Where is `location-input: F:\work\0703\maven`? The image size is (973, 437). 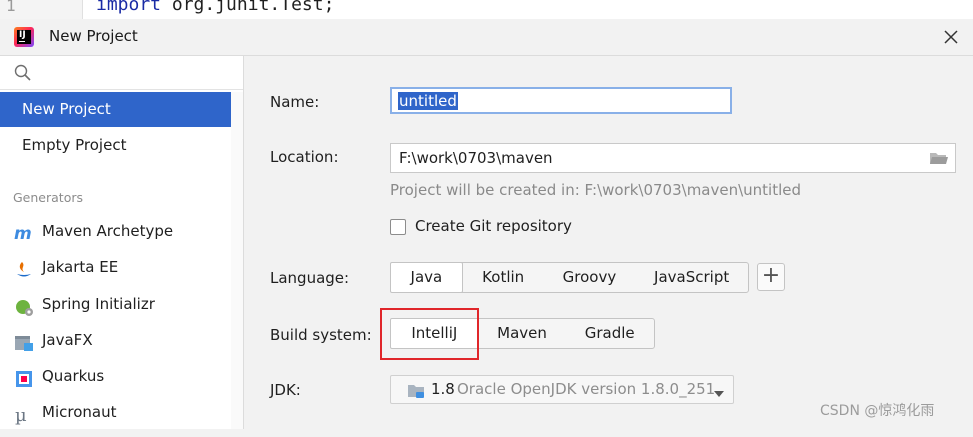 location-input: F:\work\0703\maven is located at coordinates (673, 158).